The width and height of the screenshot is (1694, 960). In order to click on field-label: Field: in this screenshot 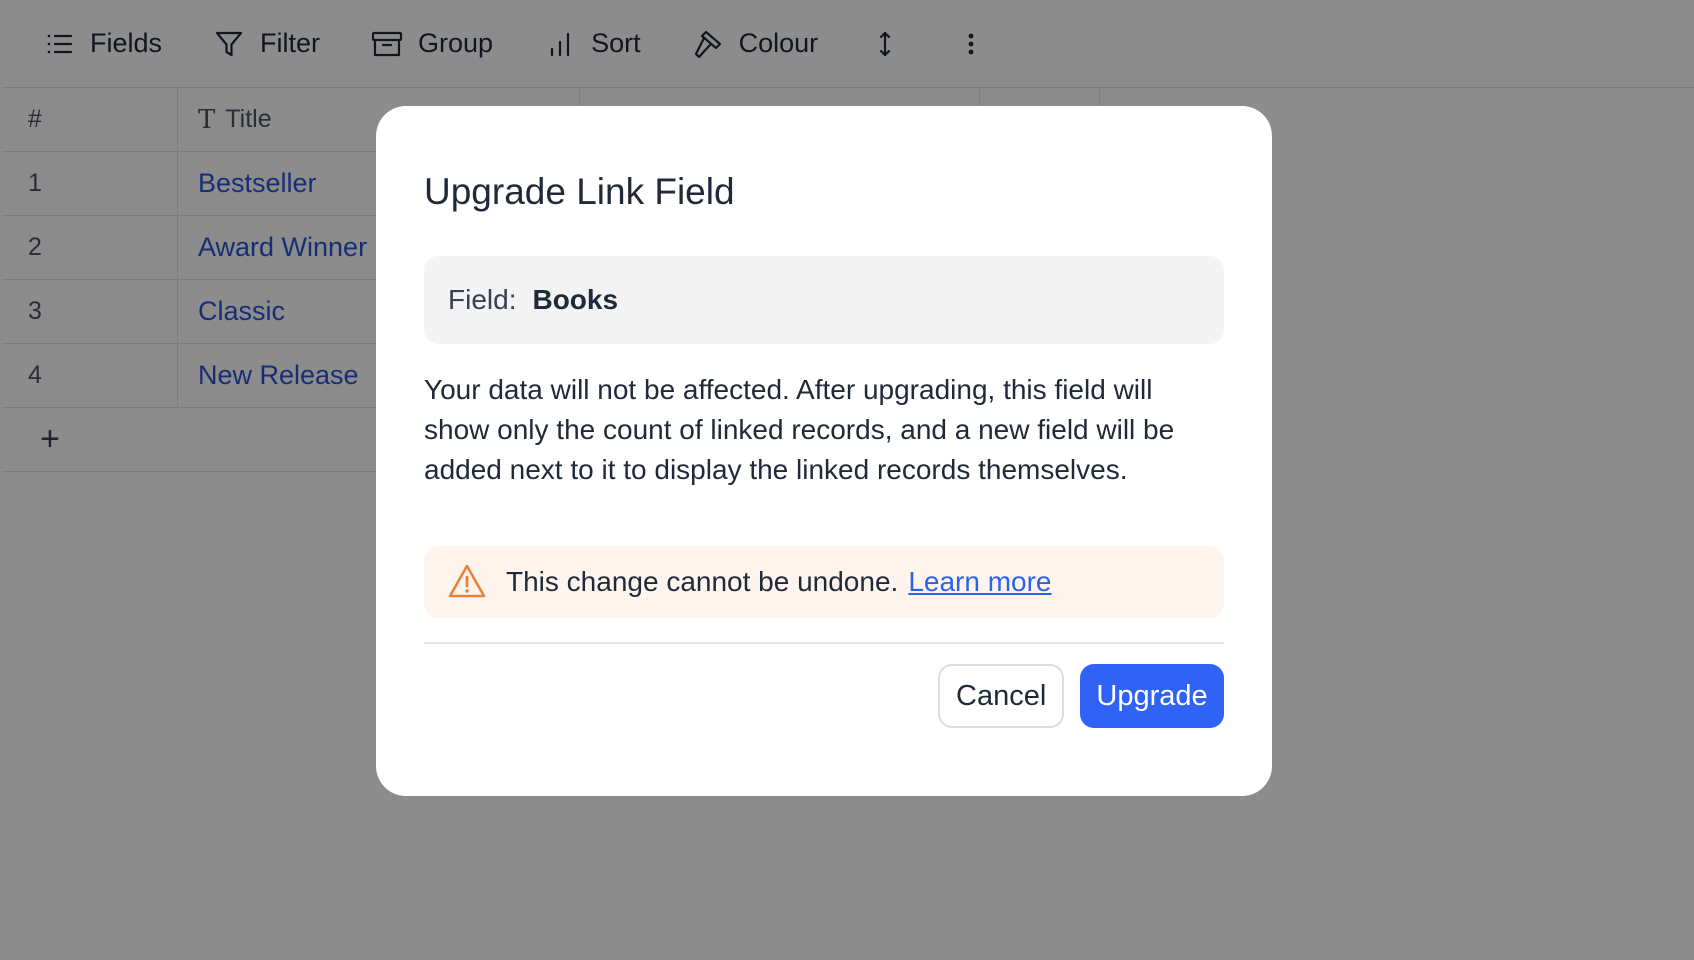, I will do `click(482, 299)`.